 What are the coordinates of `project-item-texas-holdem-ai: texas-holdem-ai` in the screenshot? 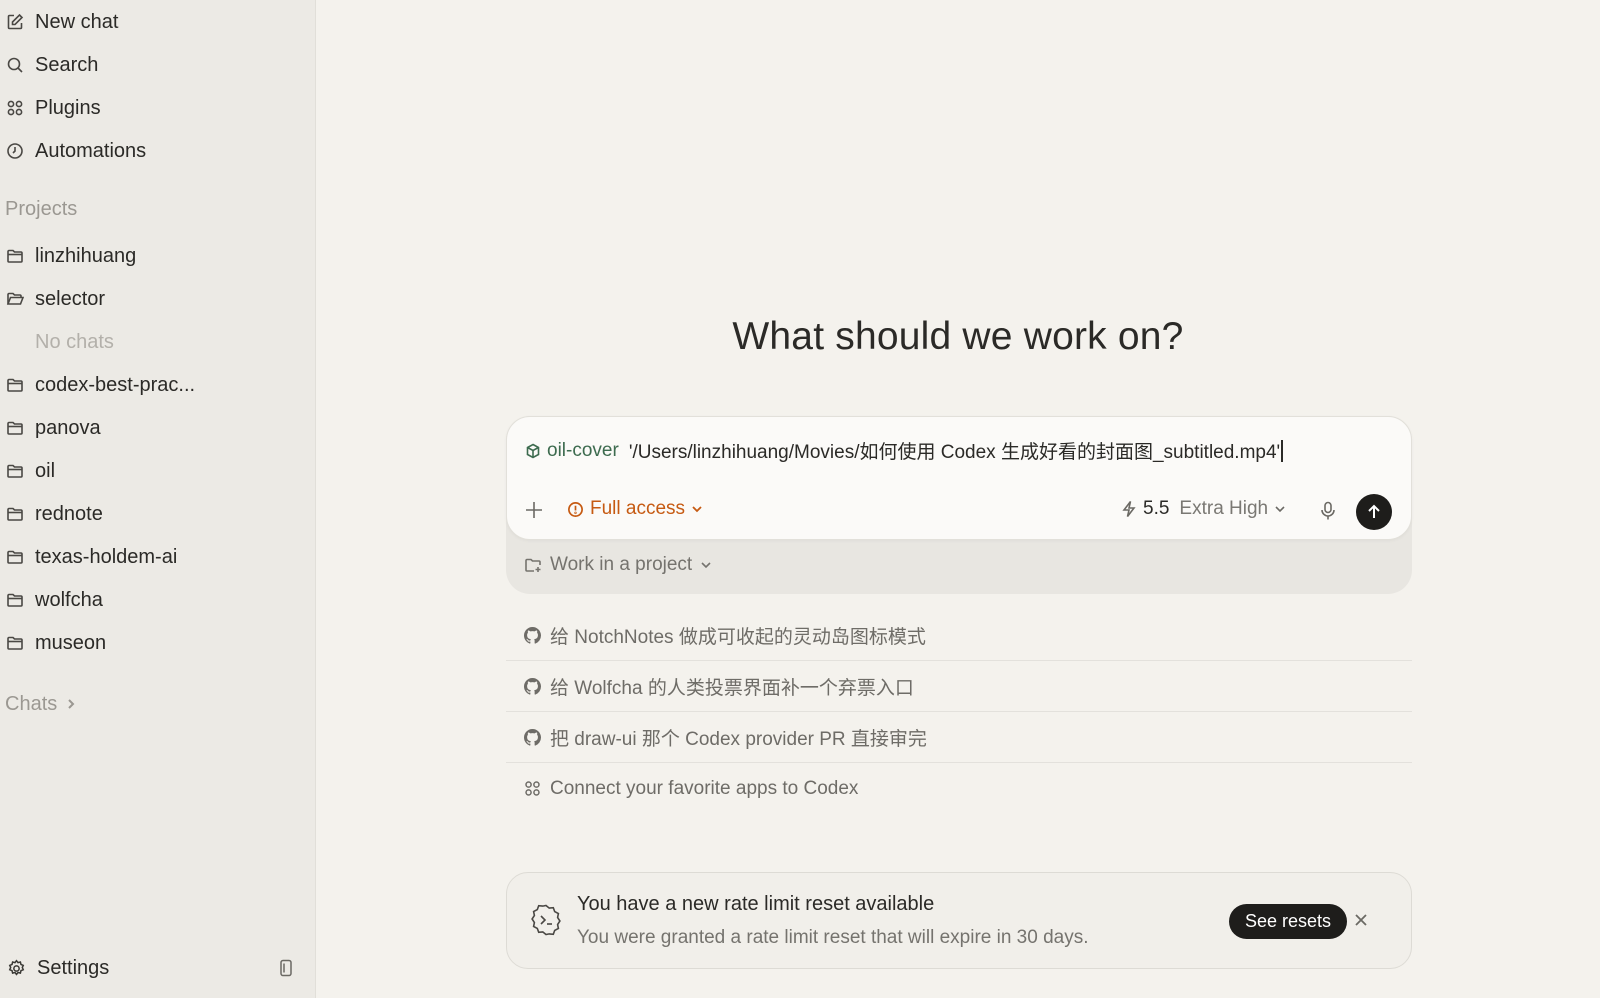 It's located at (88, 557).